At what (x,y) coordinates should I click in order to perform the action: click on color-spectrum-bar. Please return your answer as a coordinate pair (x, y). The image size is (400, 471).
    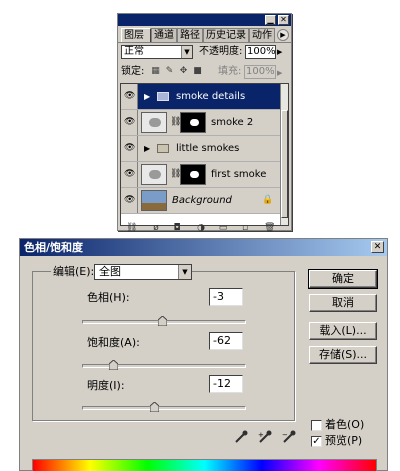
    Looking at the image, I should click on (204, 465).